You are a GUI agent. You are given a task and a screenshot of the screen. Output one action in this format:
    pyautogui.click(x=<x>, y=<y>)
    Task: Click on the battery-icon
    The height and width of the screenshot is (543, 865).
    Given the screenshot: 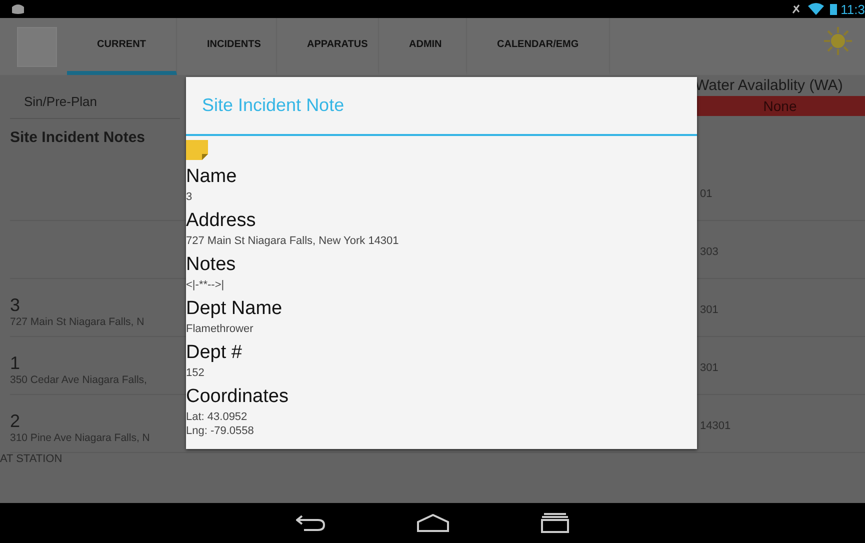 What is the action you would take?
    pyautogui.click(x=833, y=9)
    